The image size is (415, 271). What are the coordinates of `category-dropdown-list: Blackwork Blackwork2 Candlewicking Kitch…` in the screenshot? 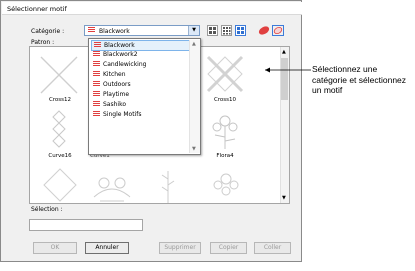 It's located at (144, 96).